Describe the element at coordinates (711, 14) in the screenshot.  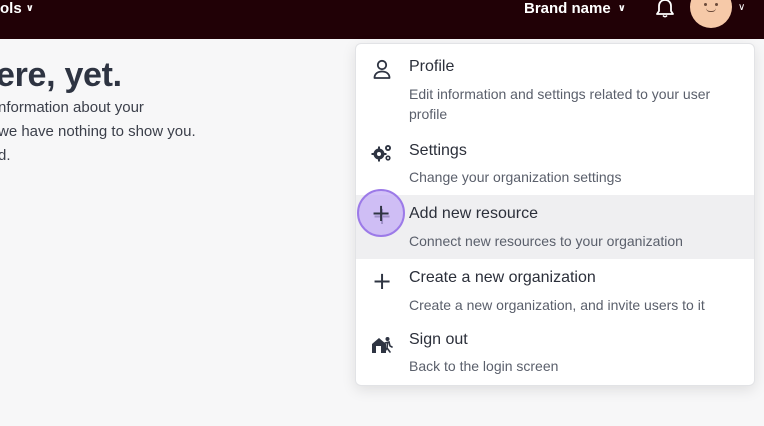
I see `avatar` at that location.